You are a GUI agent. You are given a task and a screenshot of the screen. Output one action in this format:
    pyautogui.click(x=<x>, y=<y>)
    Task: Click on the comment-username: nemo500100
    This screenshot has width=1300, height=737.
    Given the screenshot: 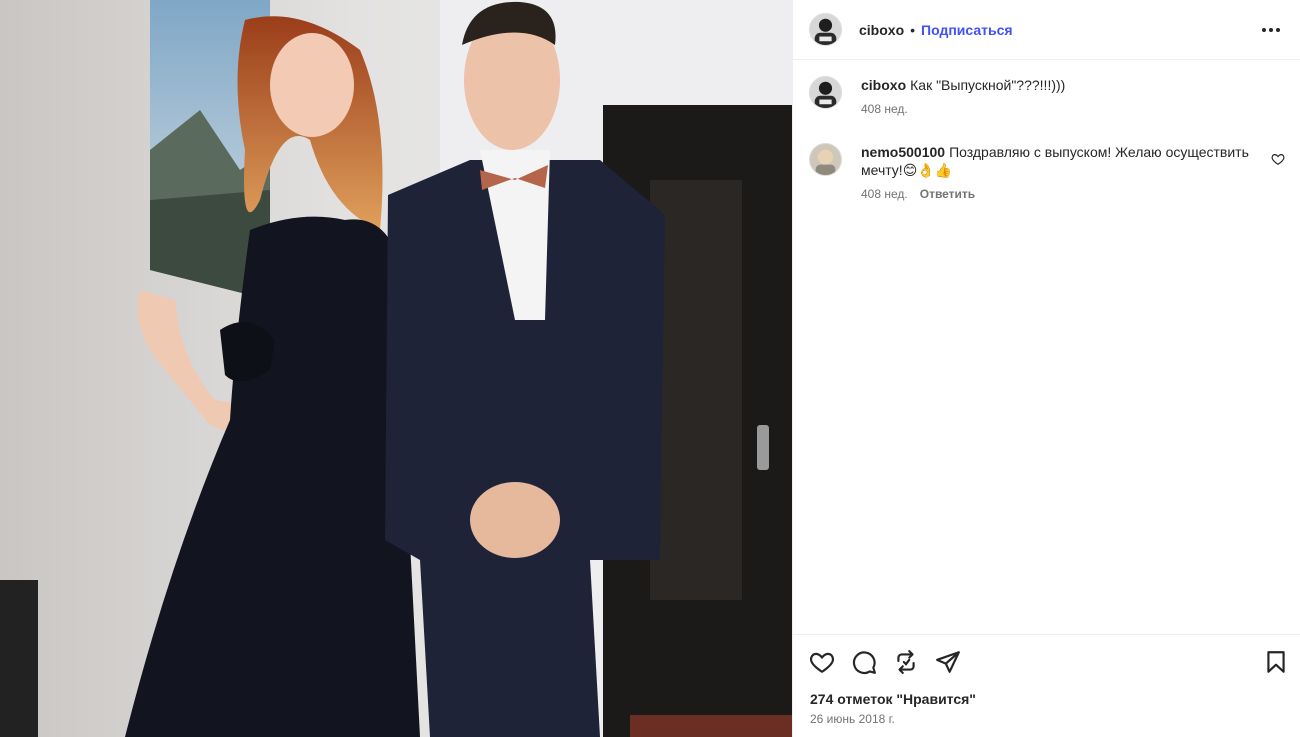 What is the action you would take?
    pyautogui.click(x=903, y=152)
    